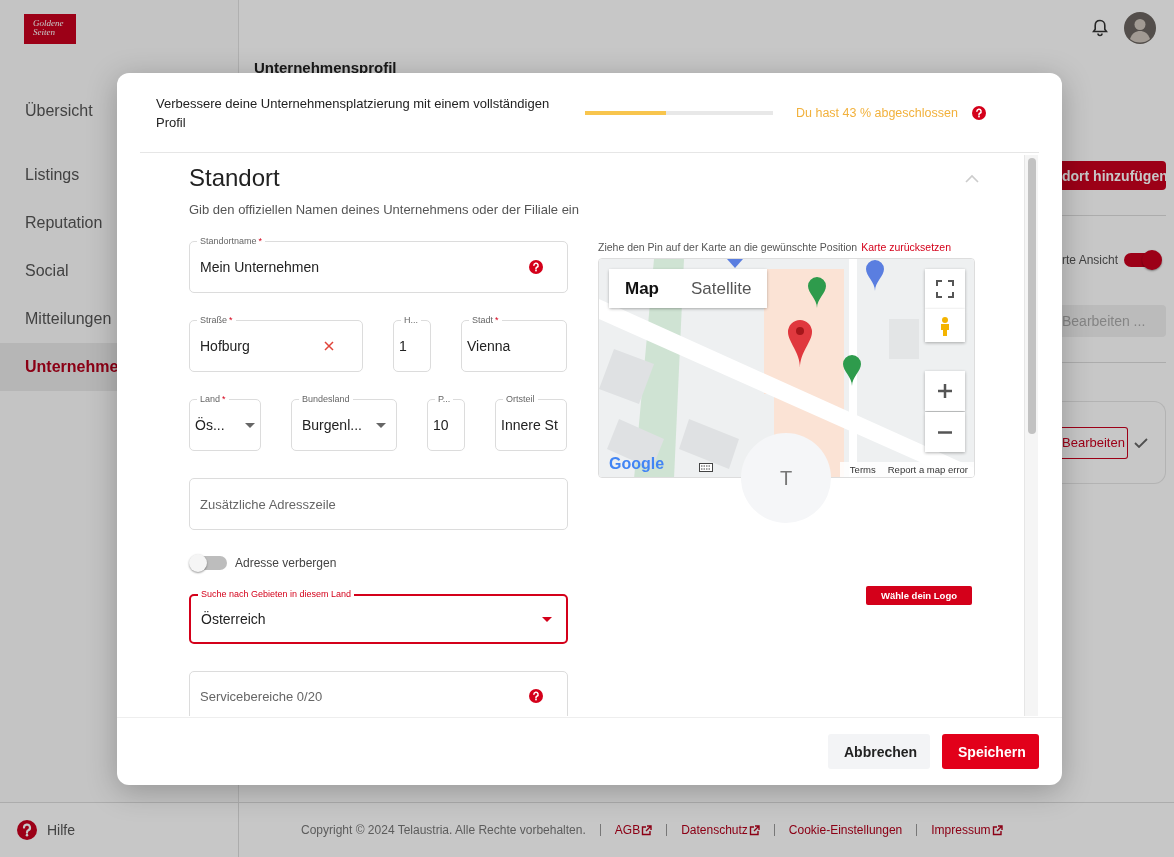 The width and height of the screenshot is (1174, 857). What do you see at coordinates (326, 399) in the screenshot?
I see `field-label: Bundesland` at bounding box center [326, 399].